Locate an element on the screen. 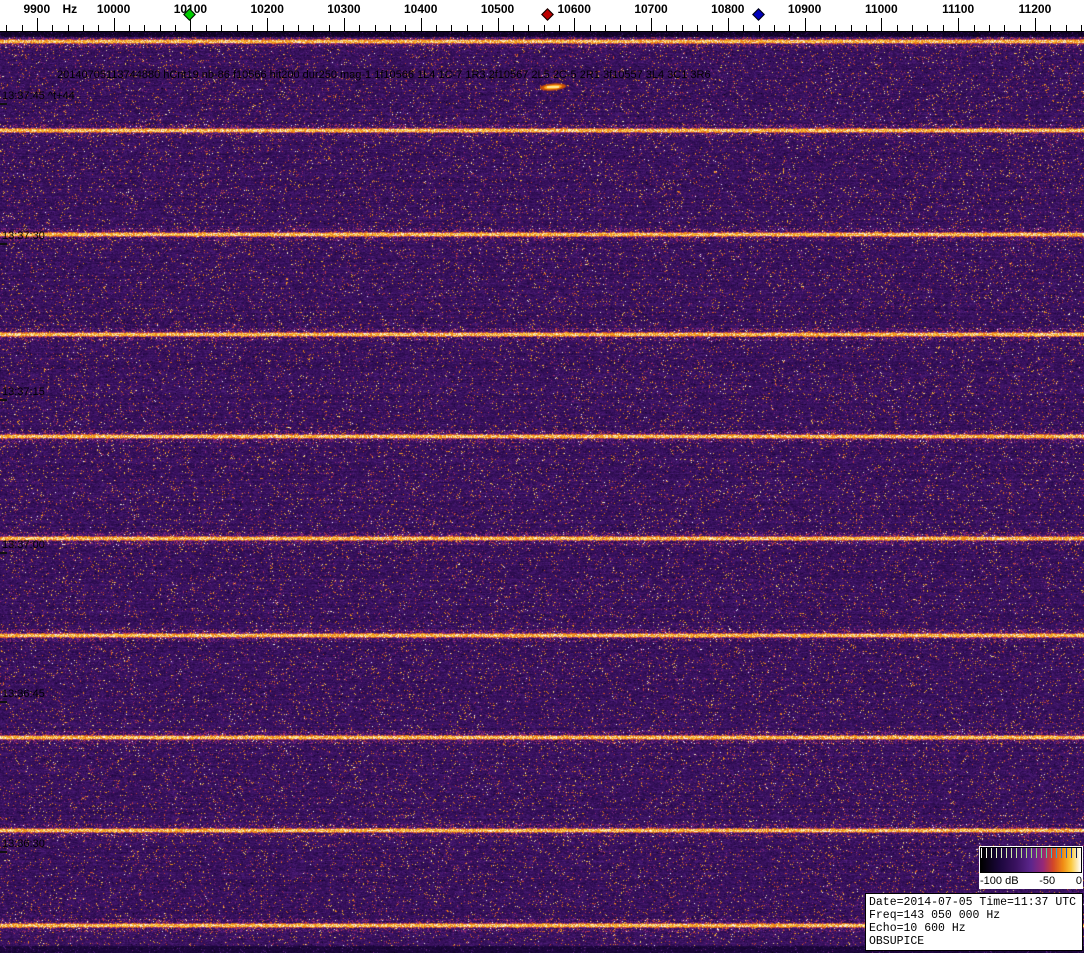  freq-tick-label: 10800 is located at coordinates (728, 9).